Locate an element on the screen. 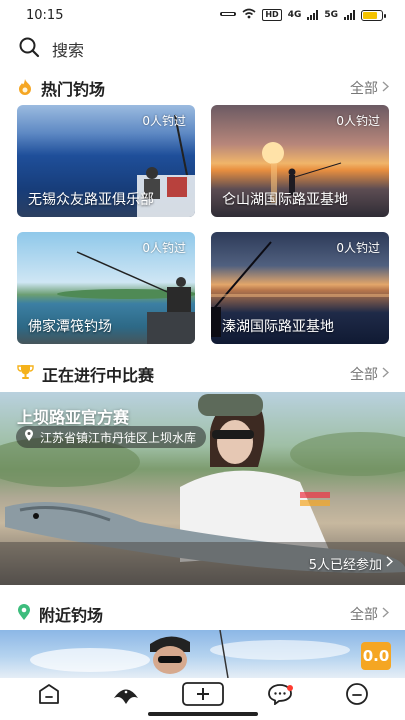 This screenshot has height=720, width=405. unread-dot is located at coordinates (289, 688).